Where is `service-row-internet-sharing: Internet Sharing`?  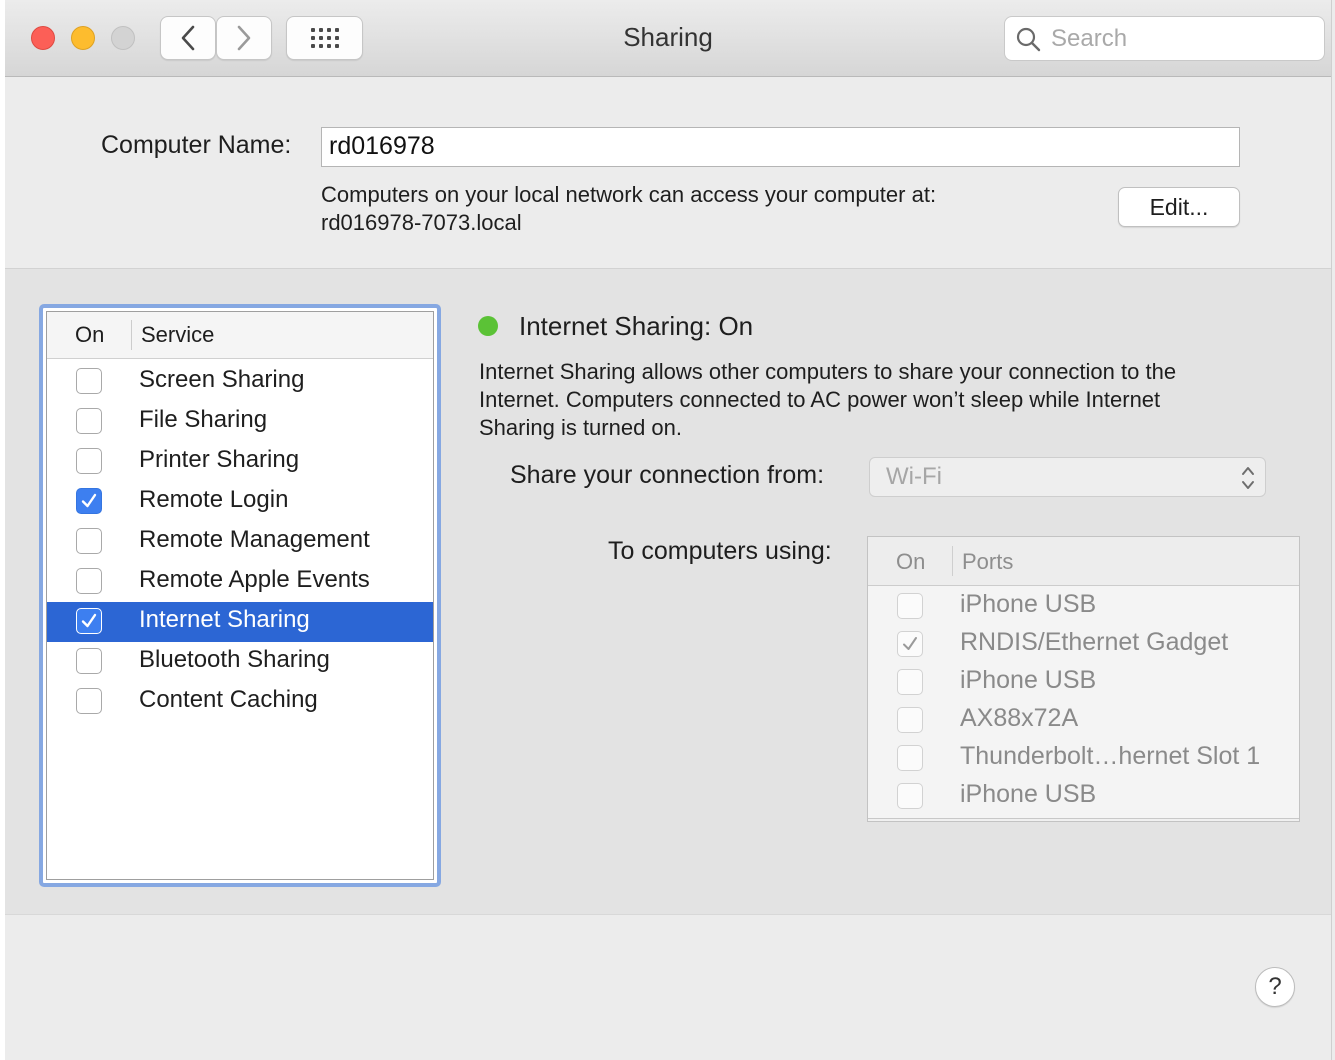
service-row-internet-sharing: Internet Sharing is located at coordinates (240, 622).